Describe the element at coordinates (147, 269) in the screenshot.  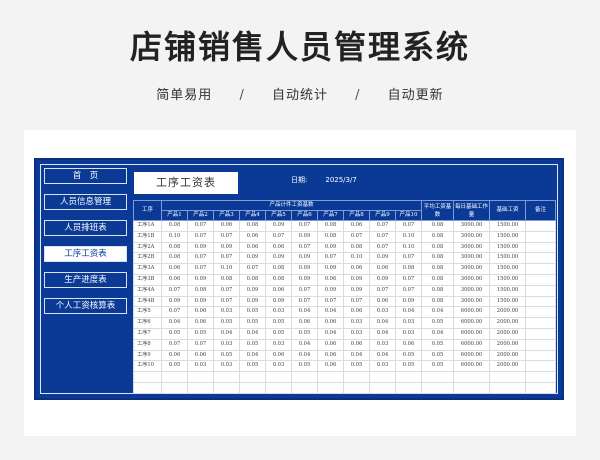
I see `process-cell: 工序3A` at that location.